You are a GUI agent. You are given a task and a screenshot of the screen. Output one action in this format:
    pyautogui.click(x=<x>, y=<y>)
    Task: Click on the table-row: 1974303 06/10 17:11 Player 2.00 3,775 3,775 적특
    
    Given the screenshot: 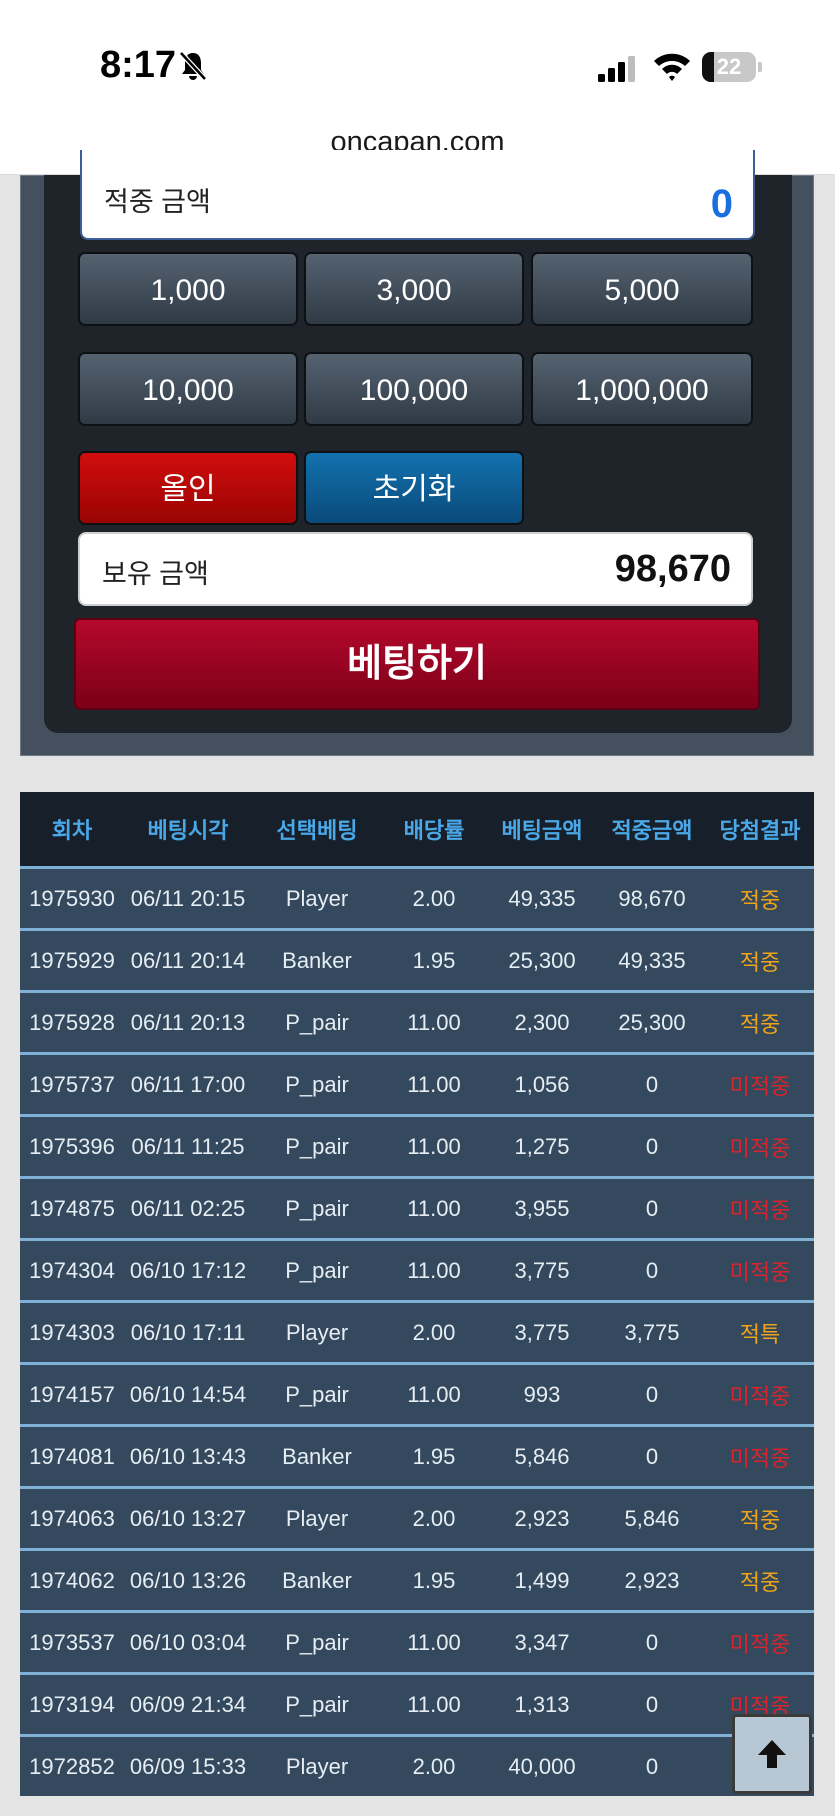 What is the action you would take?
    pyautogui.click(x=417, y=1332)
    